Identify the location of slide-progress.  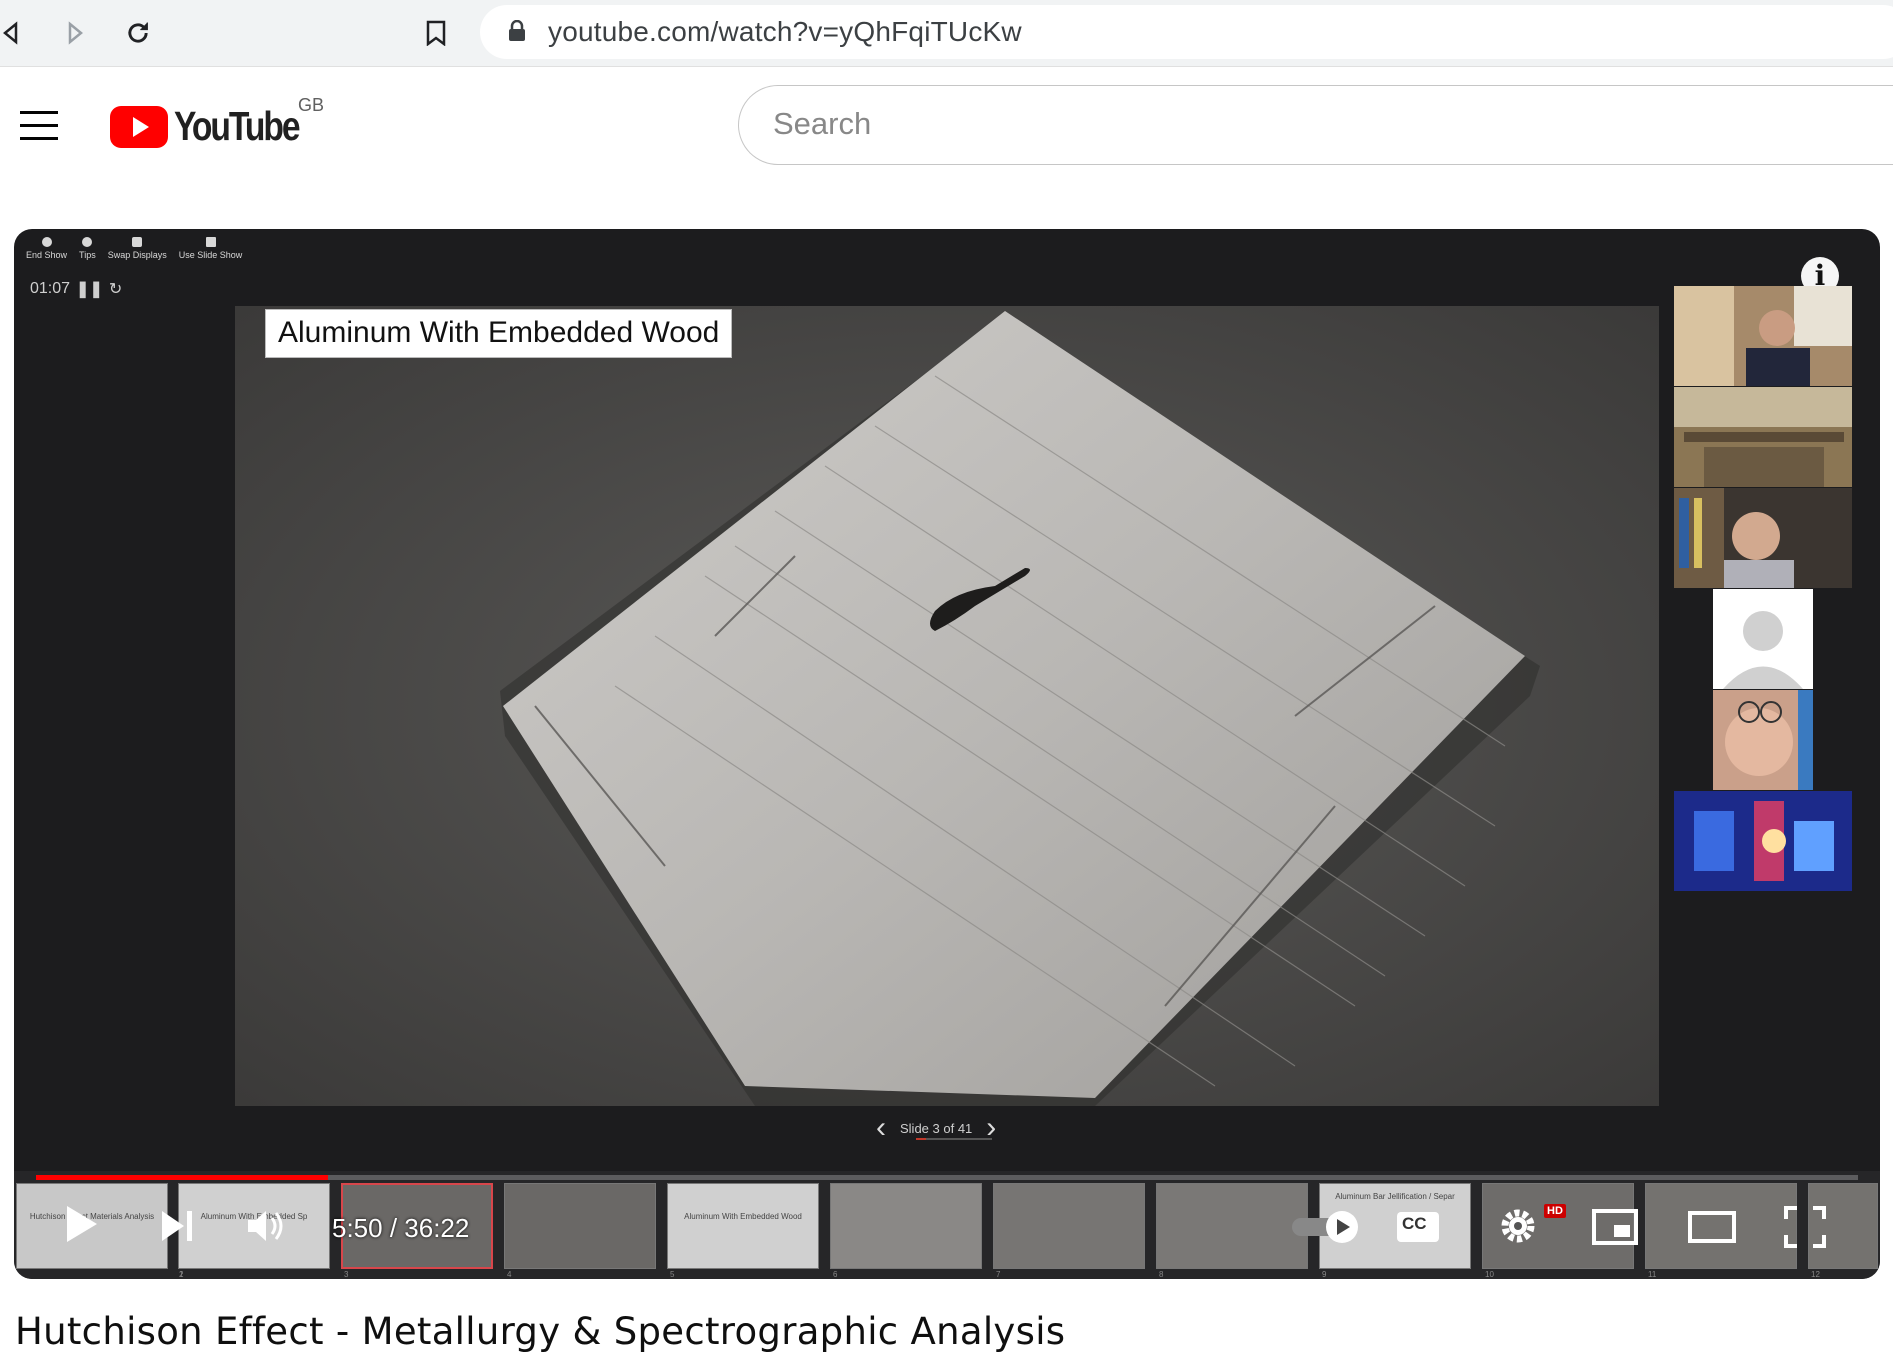
(954, 1139).